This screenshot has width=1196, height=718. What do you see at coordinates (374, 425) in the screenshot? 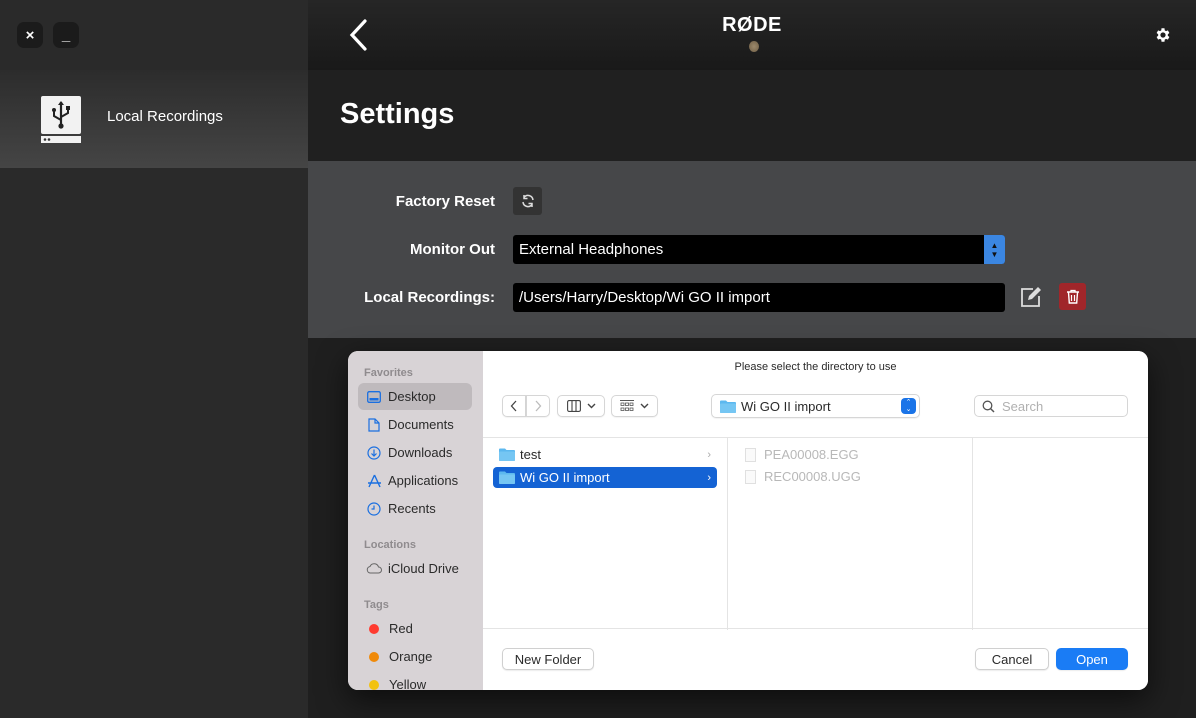
I see `document-icon` at bounding box center [374, 425].